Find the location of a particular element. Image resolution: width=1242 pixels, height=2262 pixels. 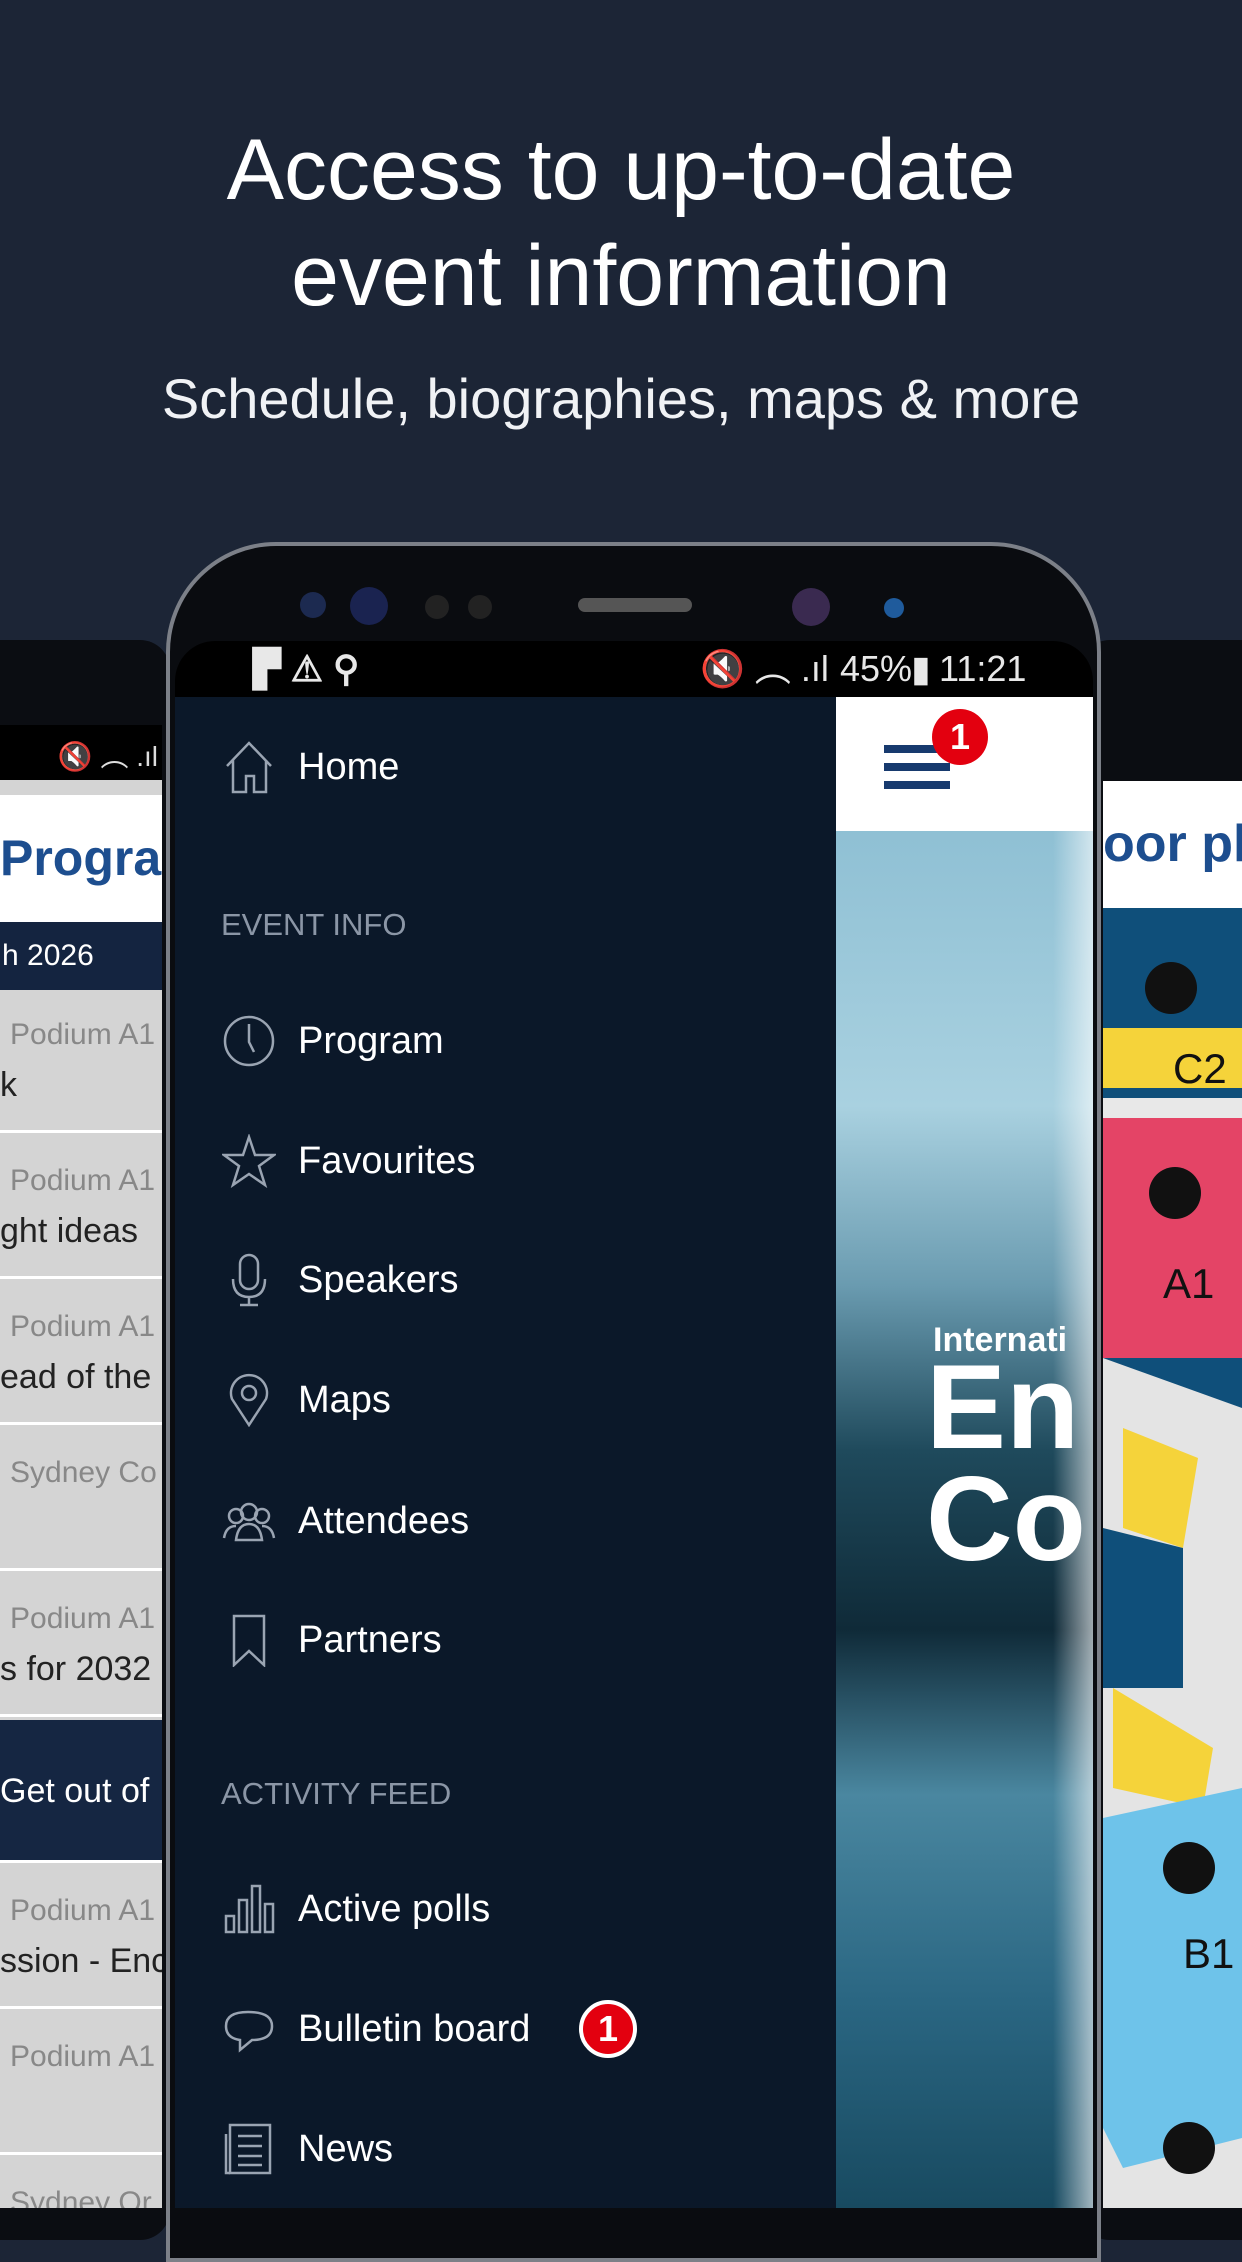

bulletin-board-badge: 1 is located at coordinates (608, 2029).